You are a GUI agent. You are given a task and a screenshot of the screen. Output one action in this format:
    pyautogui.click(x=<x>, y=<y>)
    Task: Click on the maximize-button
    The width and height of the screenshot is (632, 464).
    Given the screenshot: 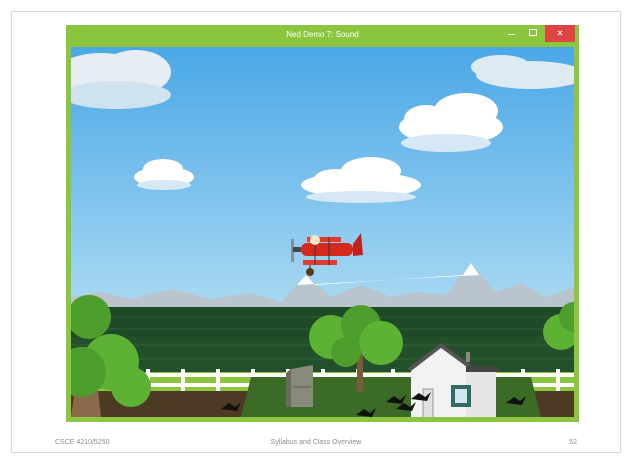 What is the action you would take?
    pyautogui.click(x=533, y=33)
    